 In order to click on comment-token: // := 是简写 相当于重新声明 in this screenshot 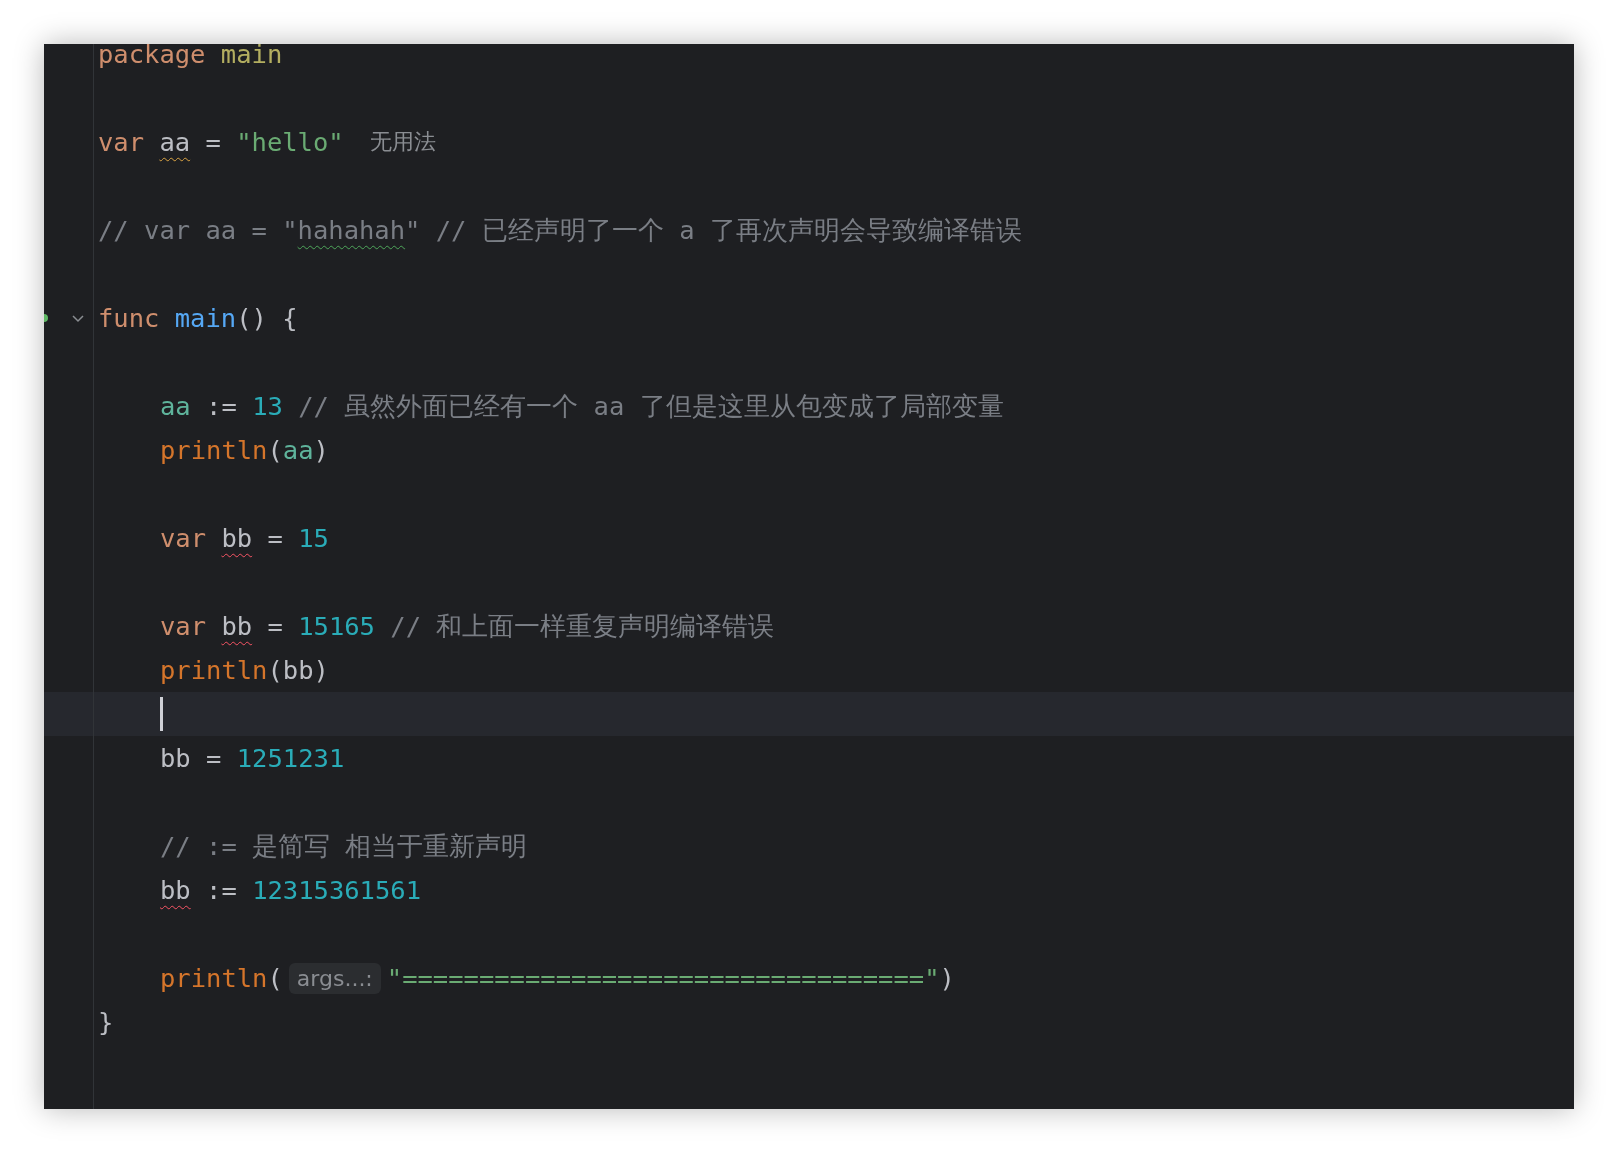, I will do `click(344, 846)`.